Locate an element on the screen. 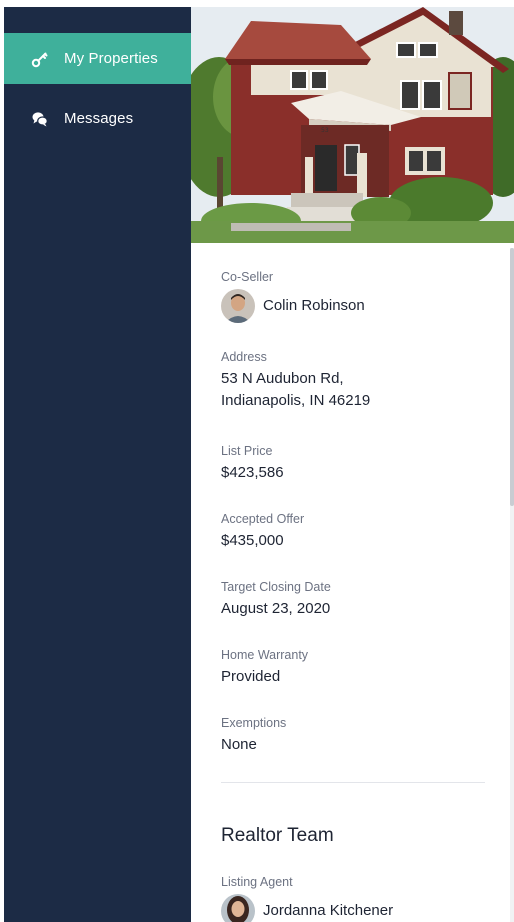 This screenshot has height=922, width=514. address-line-2: Indianapolis, IN 46219 is located at coordinates (296, 400).